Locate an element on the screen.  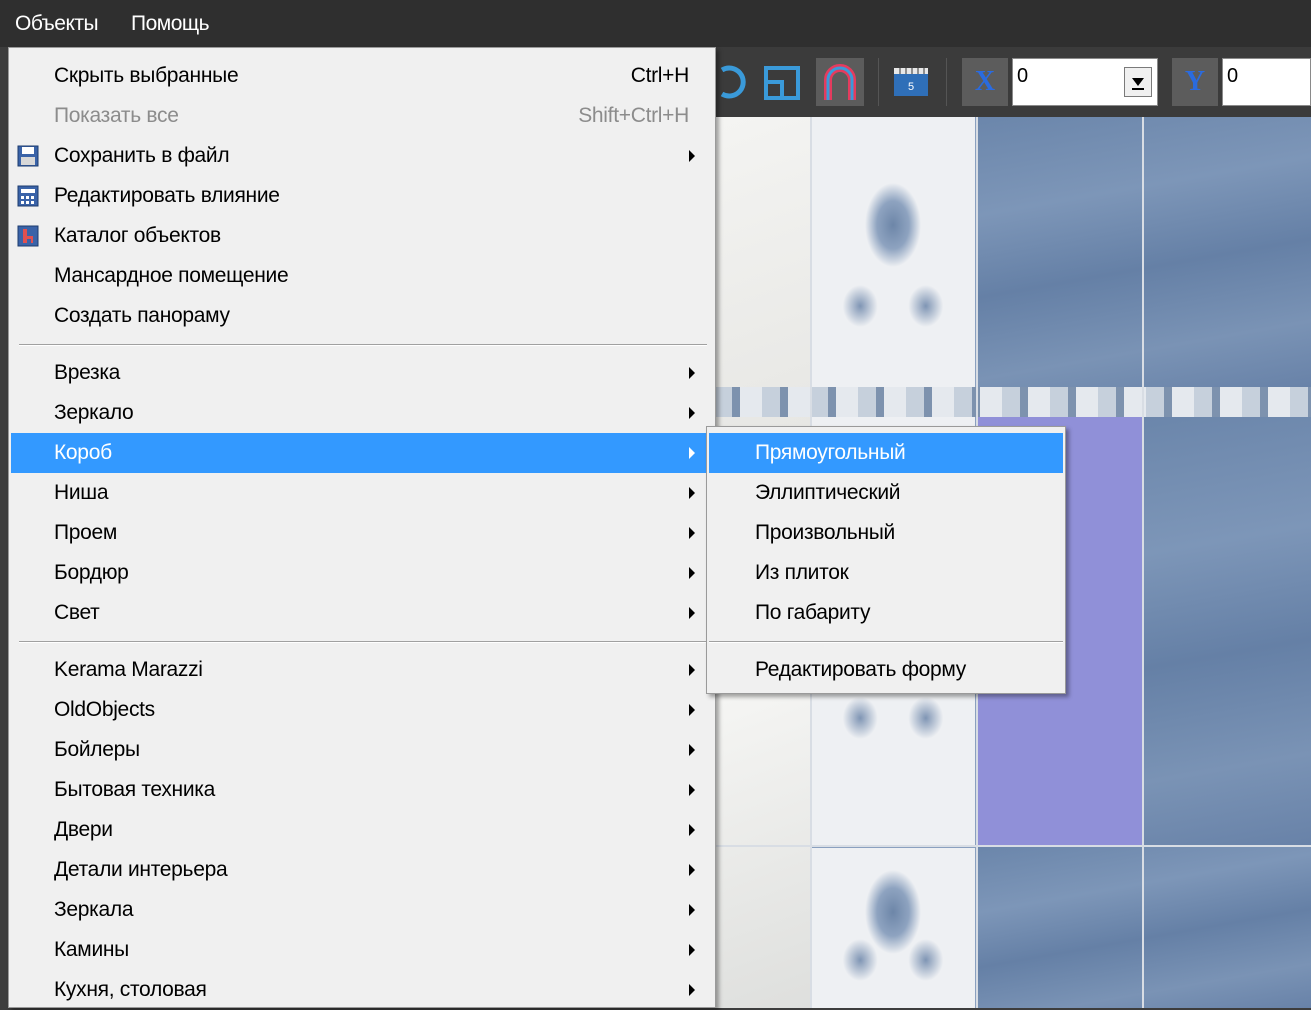
menu-item-mirror: Зеркало is located at coordinates (362, 413).